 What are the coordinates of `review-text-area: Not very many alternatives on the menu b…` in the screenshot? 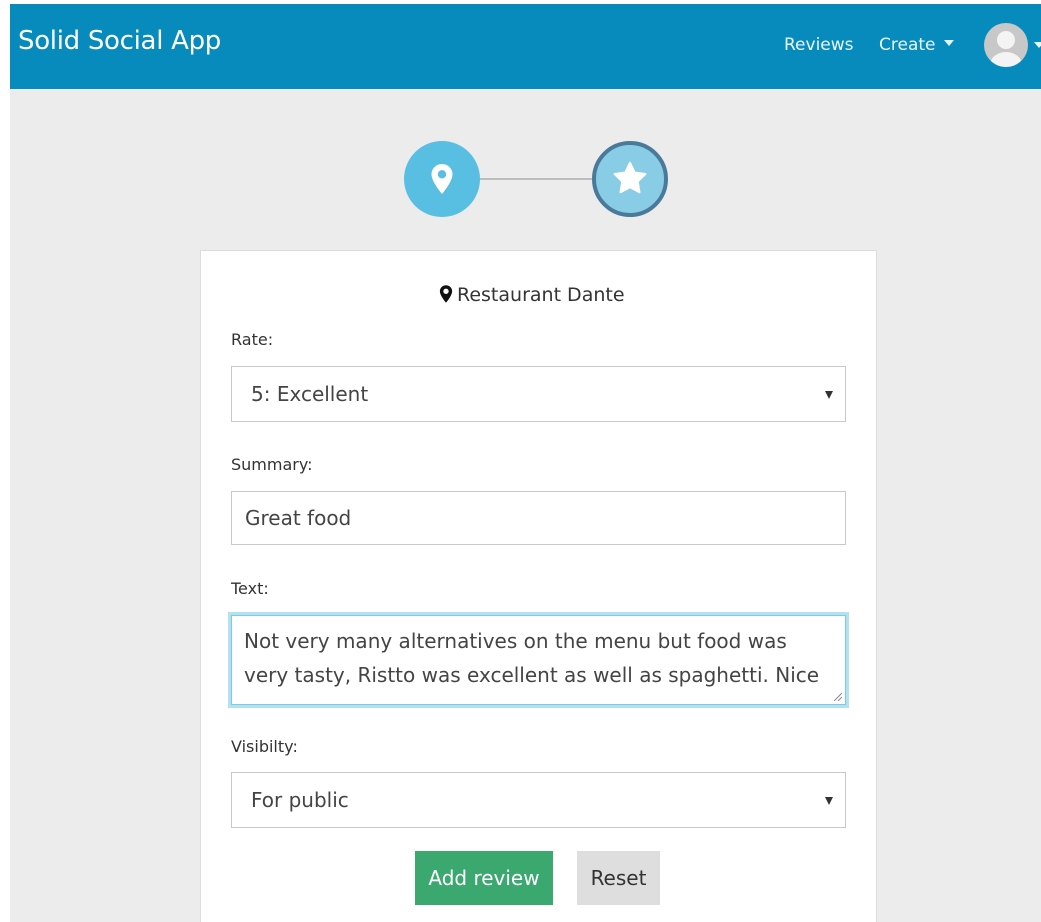 It's located at (538, 660).